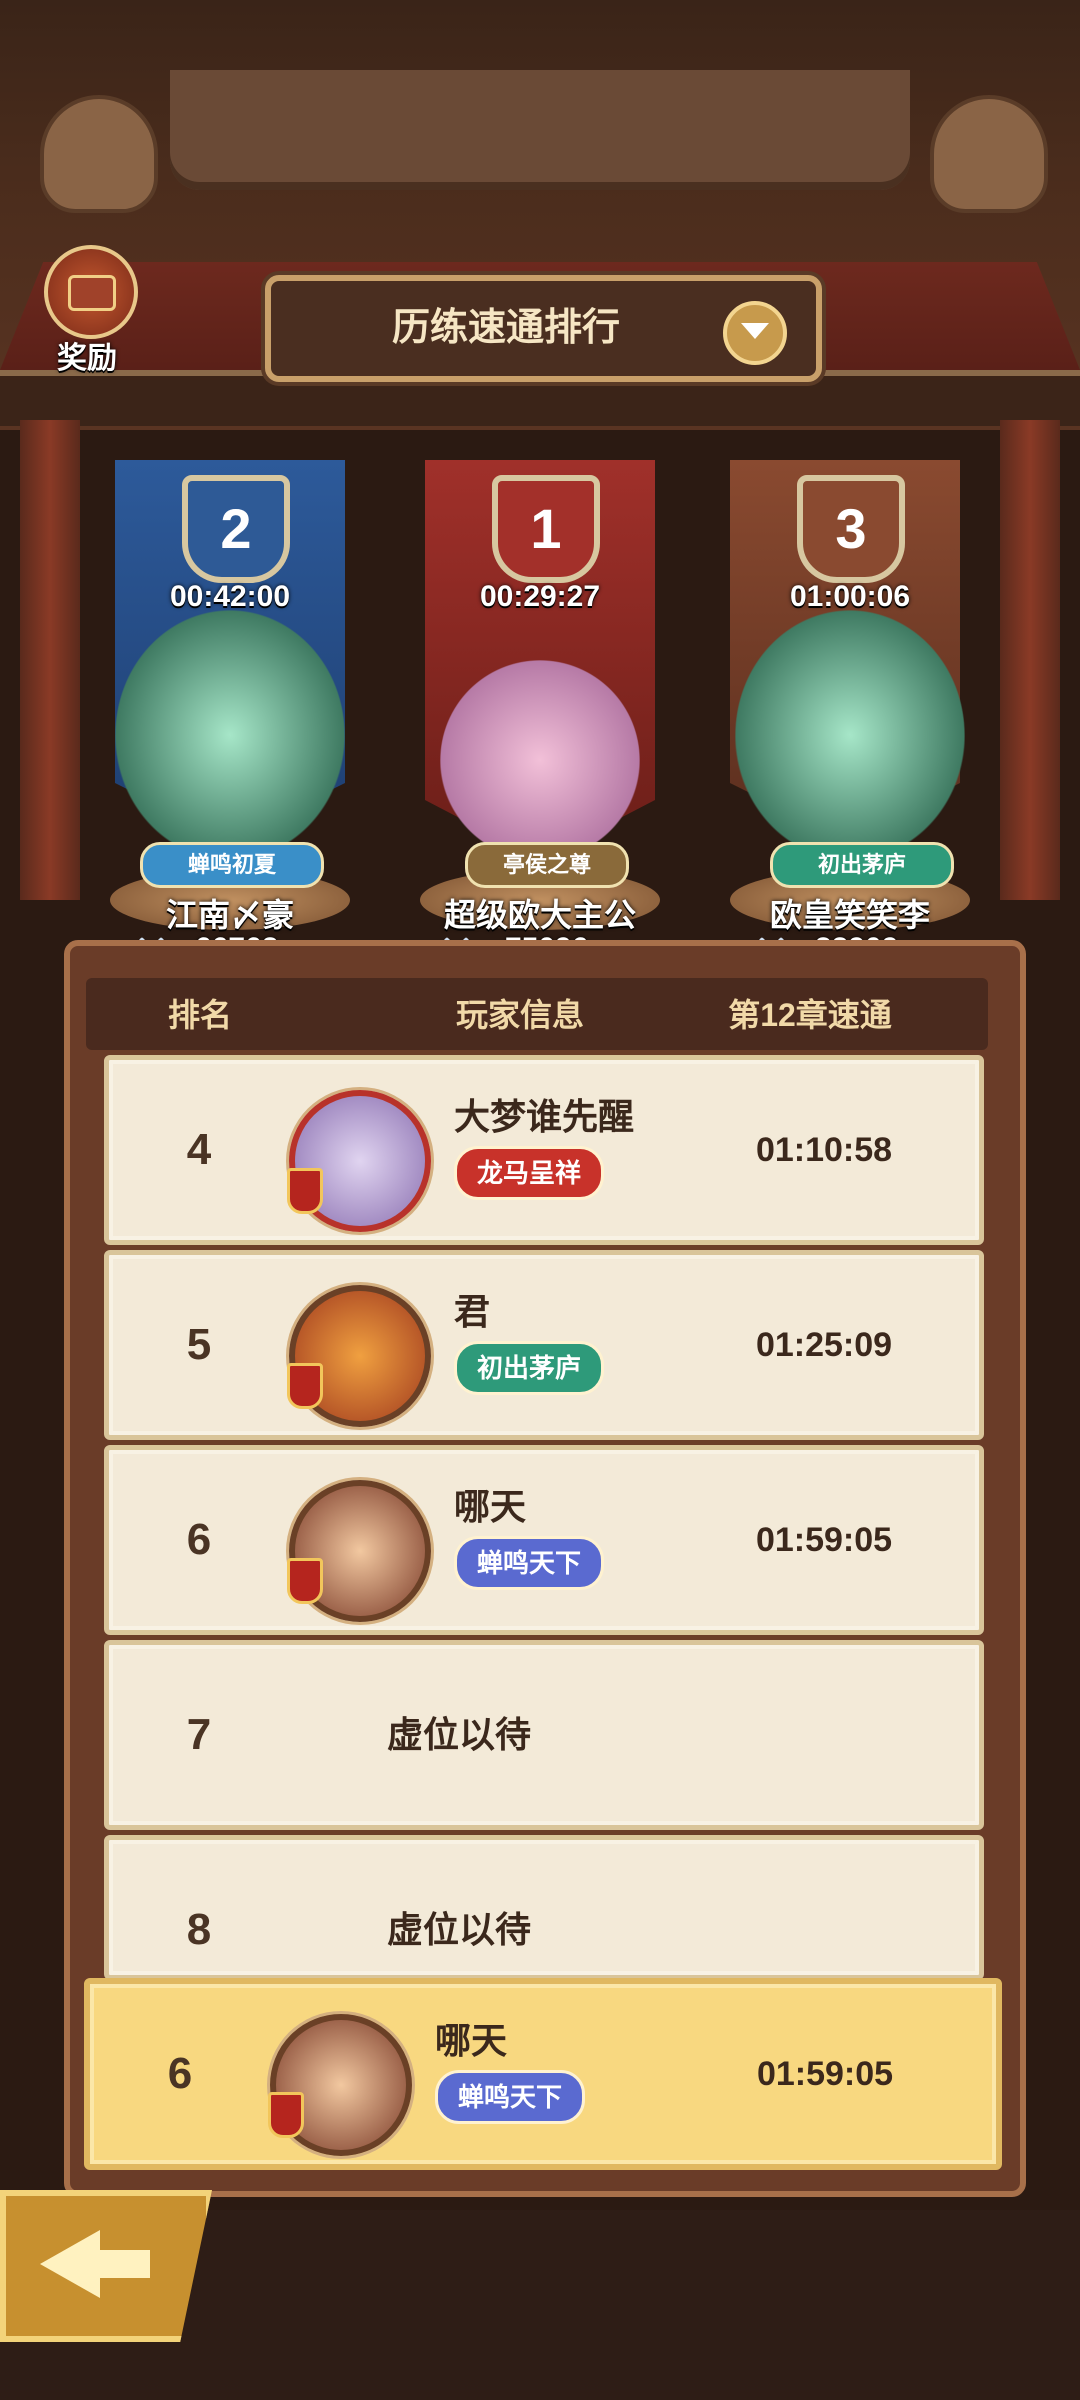 Image resolution: width=1080 pixels, height=2400 pixels. Describe the element at coordinates (544, 1907) in the screenshot. I see `table-row: 8 虚位以待` at that location.